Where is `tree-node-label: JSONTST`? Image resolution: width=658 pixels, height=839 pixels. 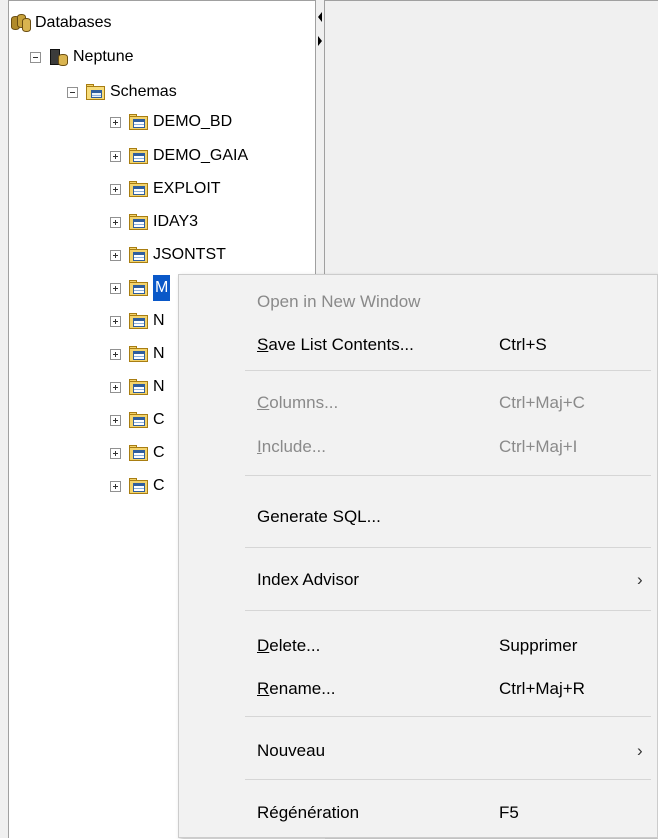
tree-node-label: JSONTST is located at coordinates (189, 254).